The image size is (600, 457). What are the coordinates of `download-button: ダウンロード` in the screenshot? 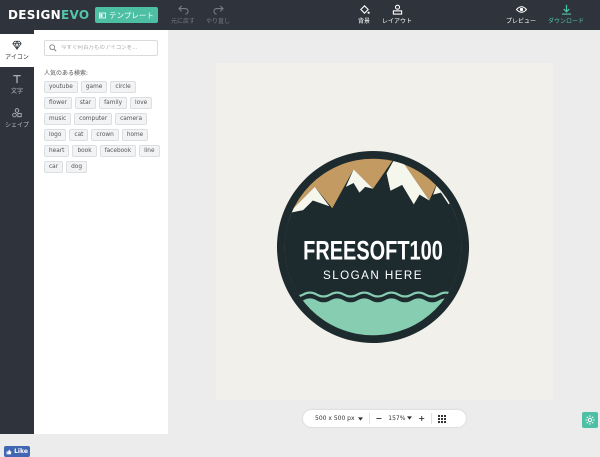 It's located at (566, 14).